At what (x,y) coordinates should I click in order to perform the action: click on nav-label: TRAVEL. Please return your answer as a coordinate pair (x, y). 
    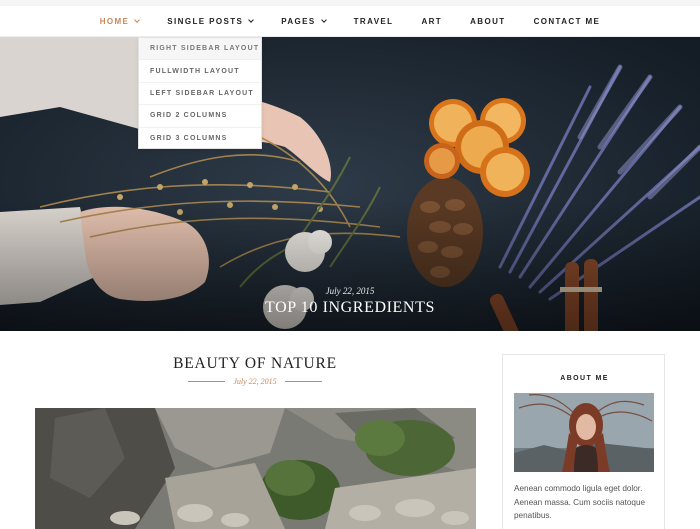
    Looking at the image, I should click on (373, 21).